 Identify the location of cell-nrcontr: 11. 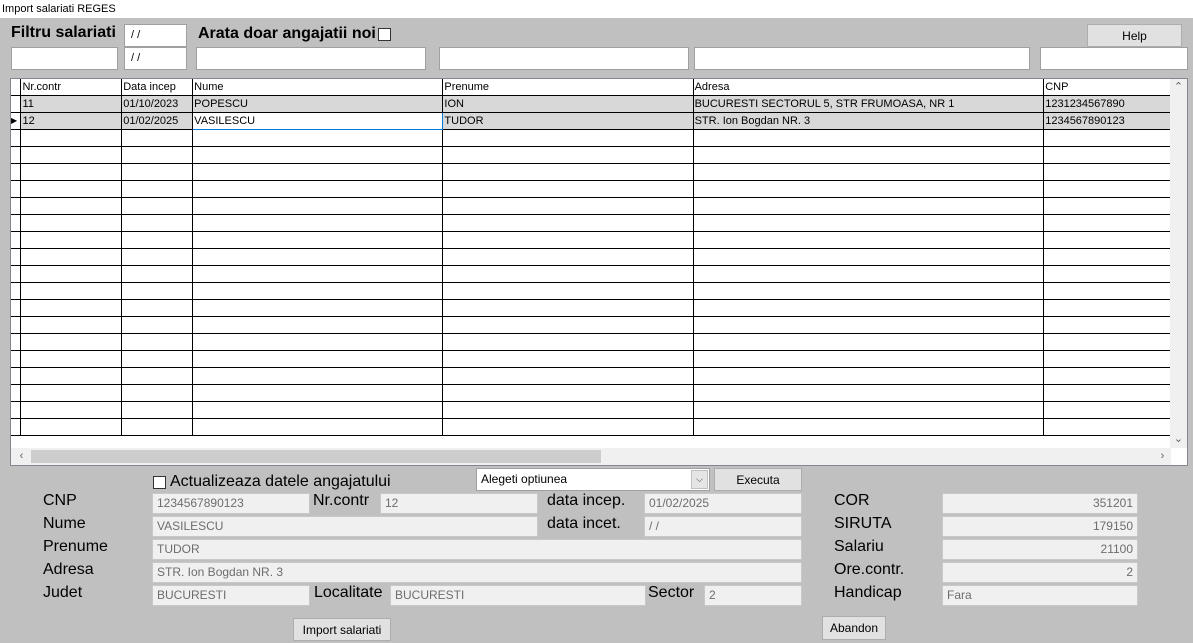
(71, 104).